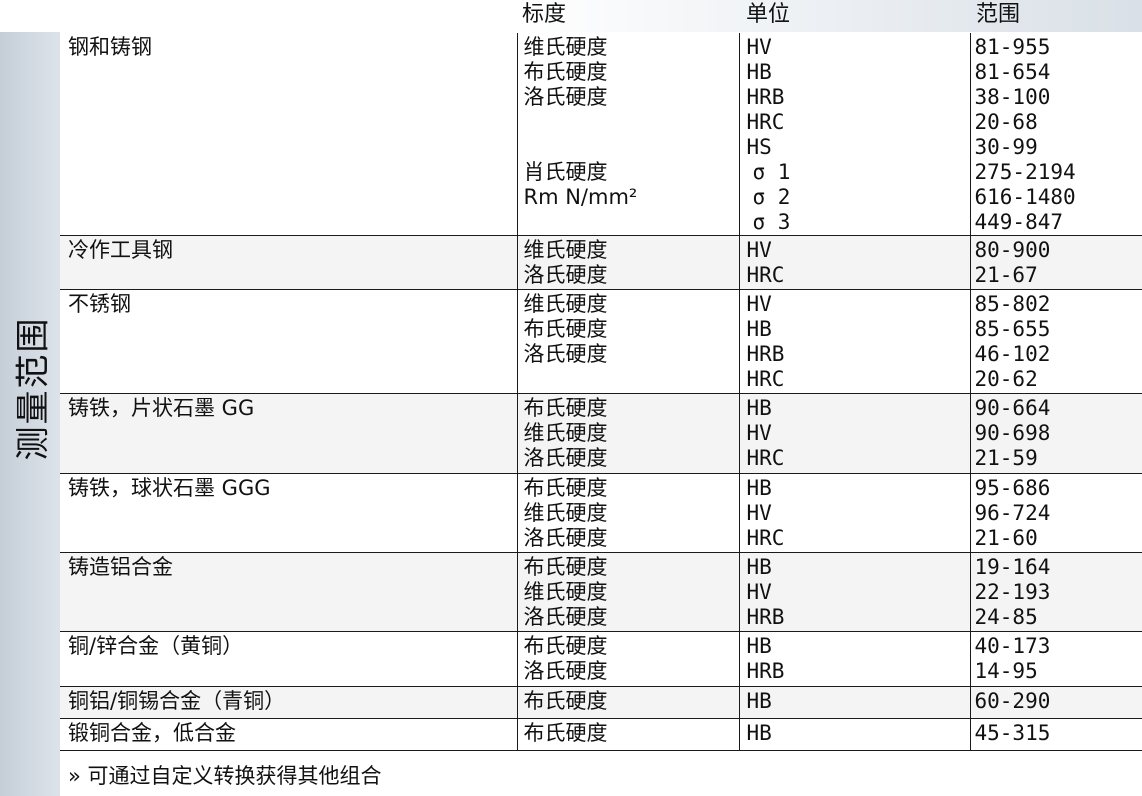 Image resolution: width=1142 pixels, height=796 pixels. Describe the element at coordinates (628, 702) in the screenshot. I see `scale-cell: 布氏硬度` at that location.